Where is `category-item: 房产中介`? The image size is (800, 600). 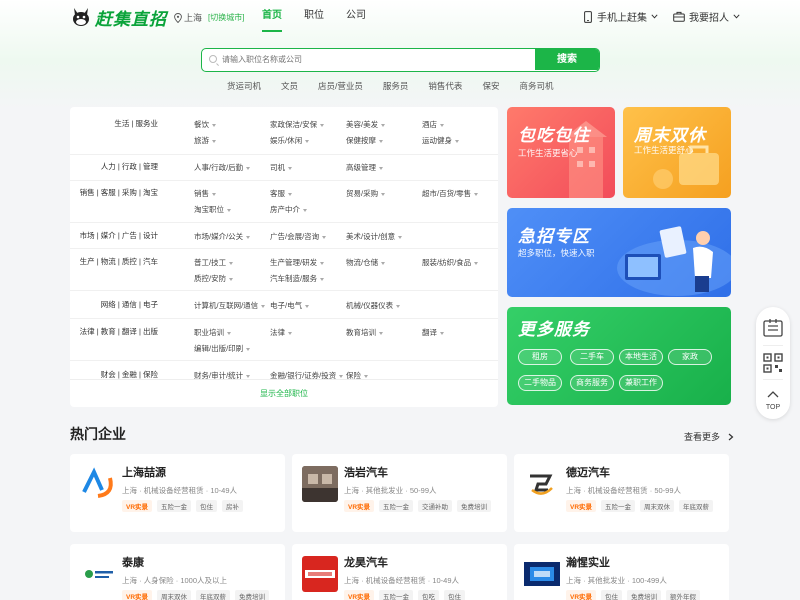
category-item: 房产中介 is located at coordinates (288, 209).